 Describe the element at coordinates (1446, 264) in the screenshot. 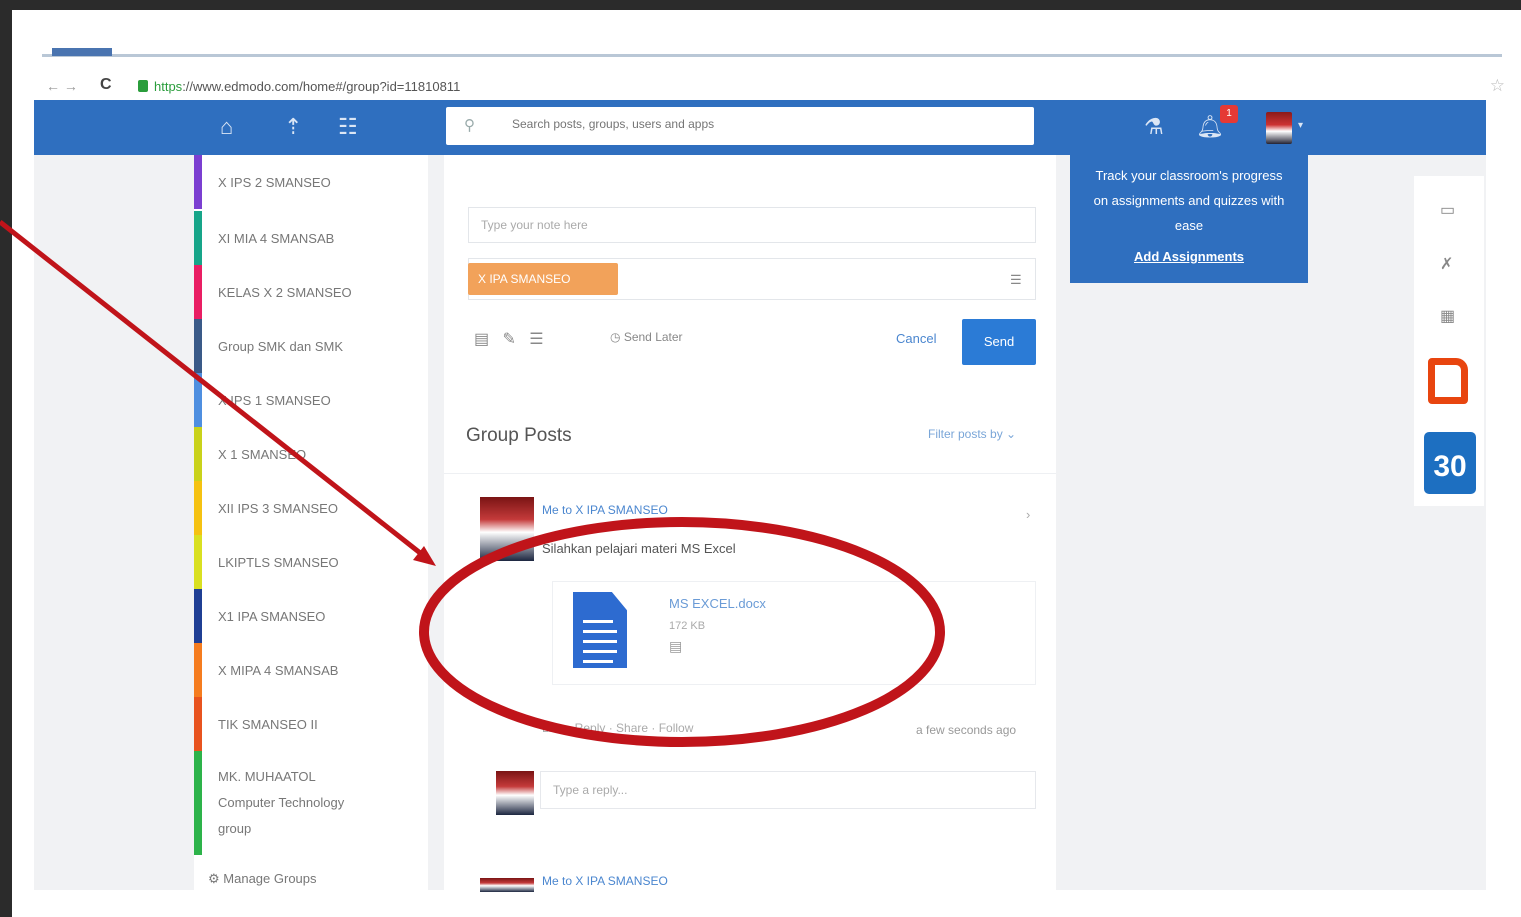

I see `wrench-icon: ✗` at that location.